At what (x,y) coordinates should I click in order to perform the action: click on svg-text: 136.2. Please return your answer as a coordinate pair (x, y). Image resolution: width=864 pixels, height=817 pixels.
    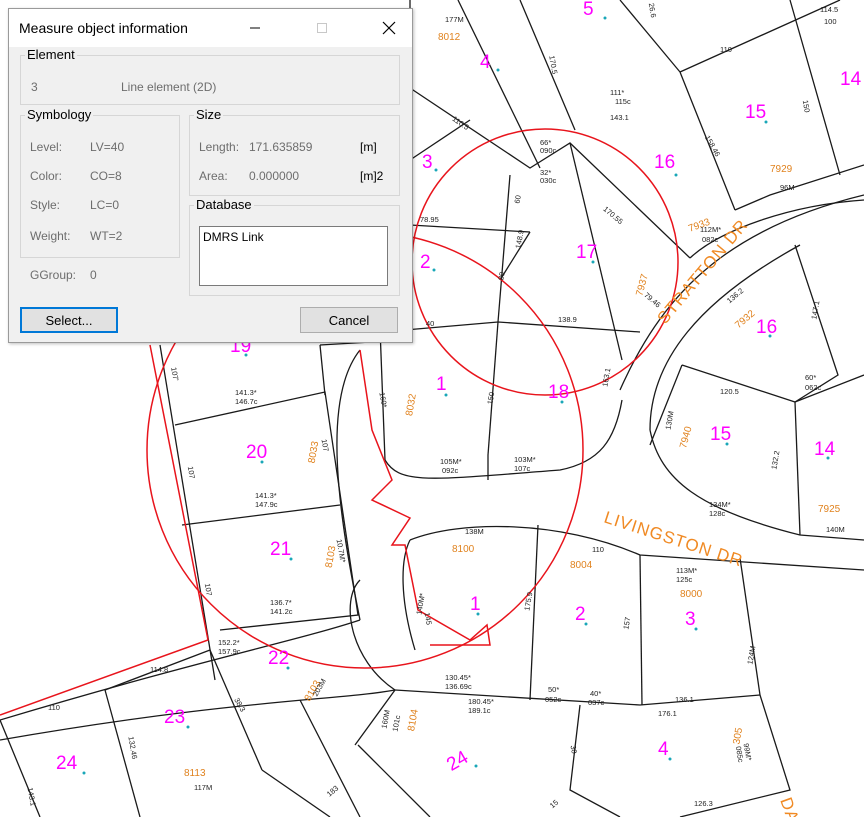
    Looking at the image, I should click on (735, 295).